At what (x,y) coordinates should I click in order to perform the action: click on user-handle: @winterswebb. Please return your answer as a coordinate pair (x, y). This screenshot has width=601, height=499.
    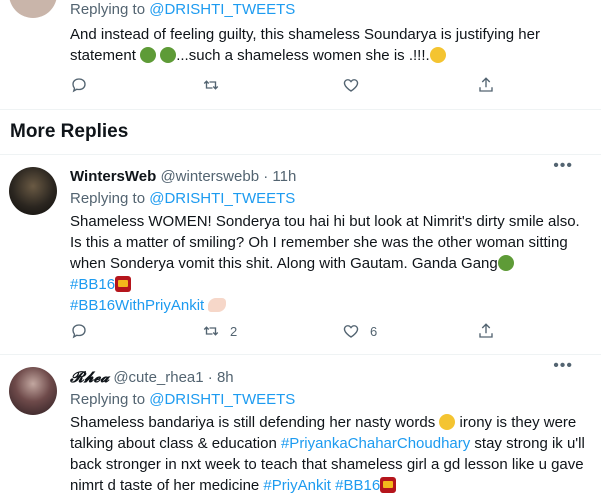
    Looking at the image, I should click on (209, 176).